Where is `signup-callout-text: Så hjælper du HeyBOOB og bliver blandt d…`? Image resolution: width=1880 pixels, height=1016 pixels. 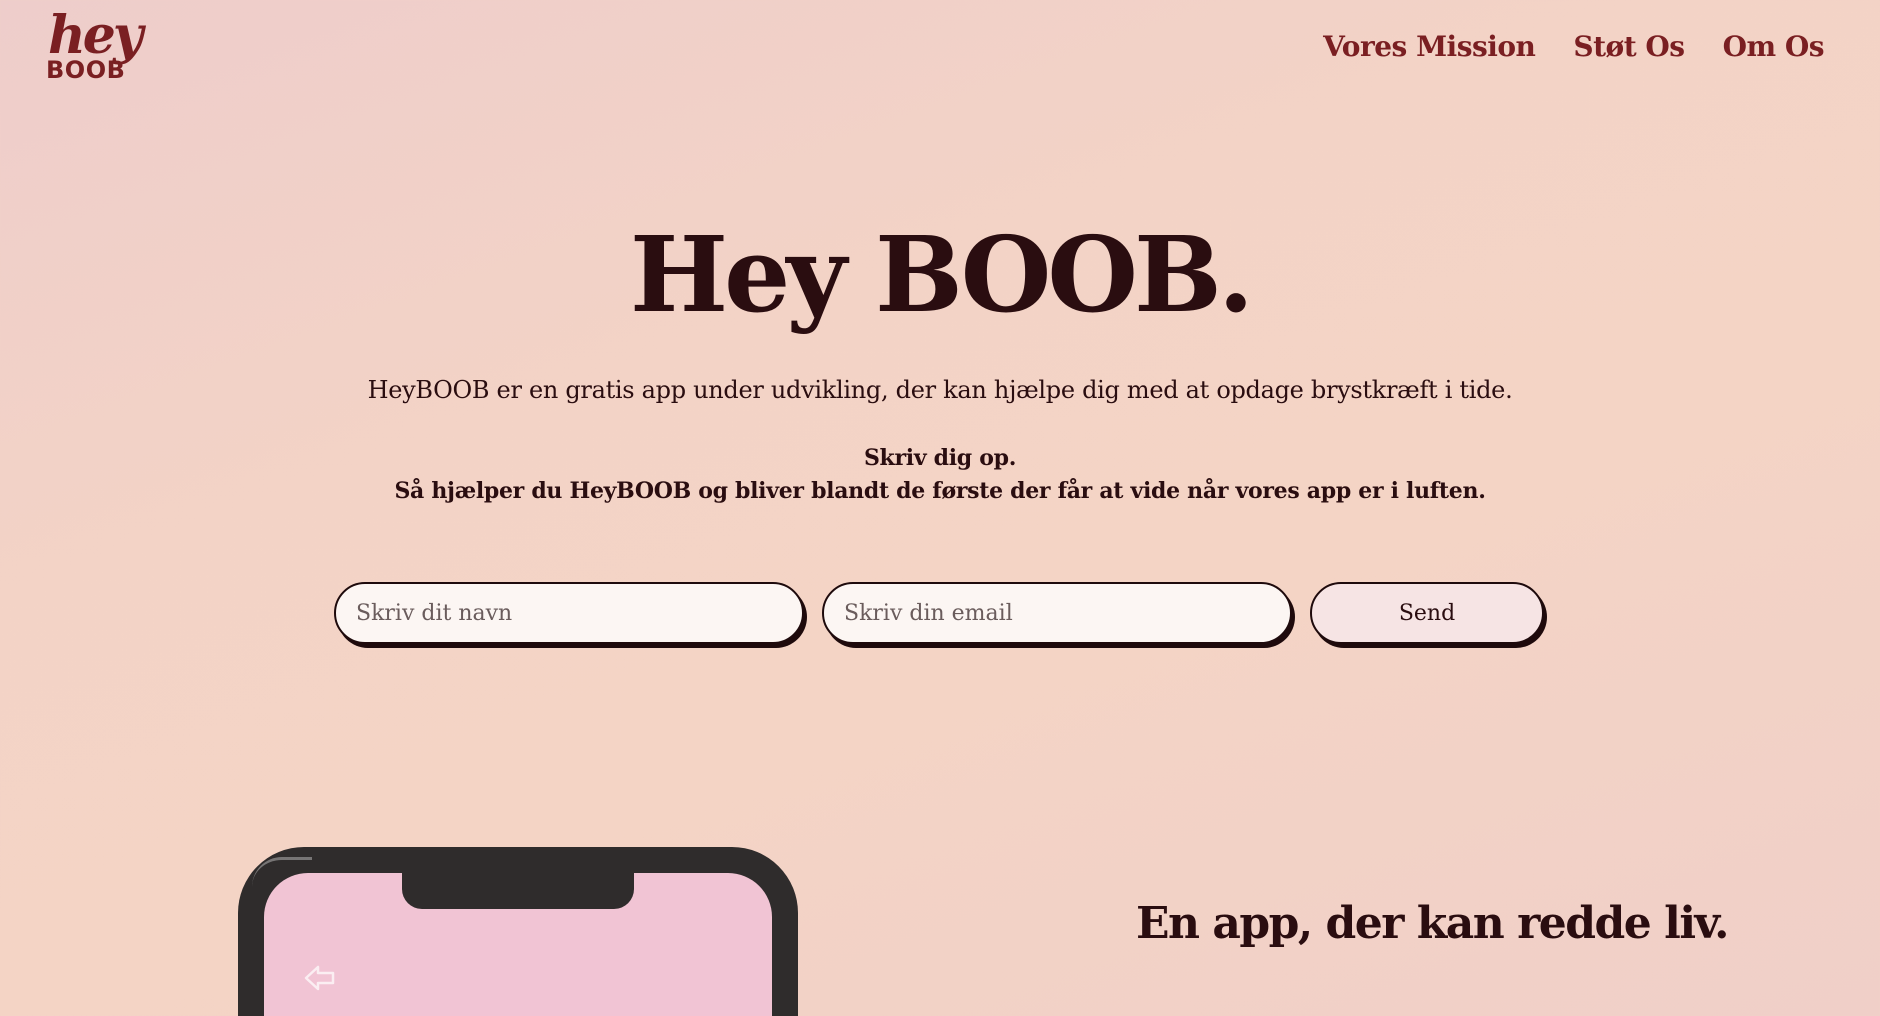 signup-callout-text: Så hjælper du HeyBOOB og bliver blandt d… is located at coordinates (940, 491).